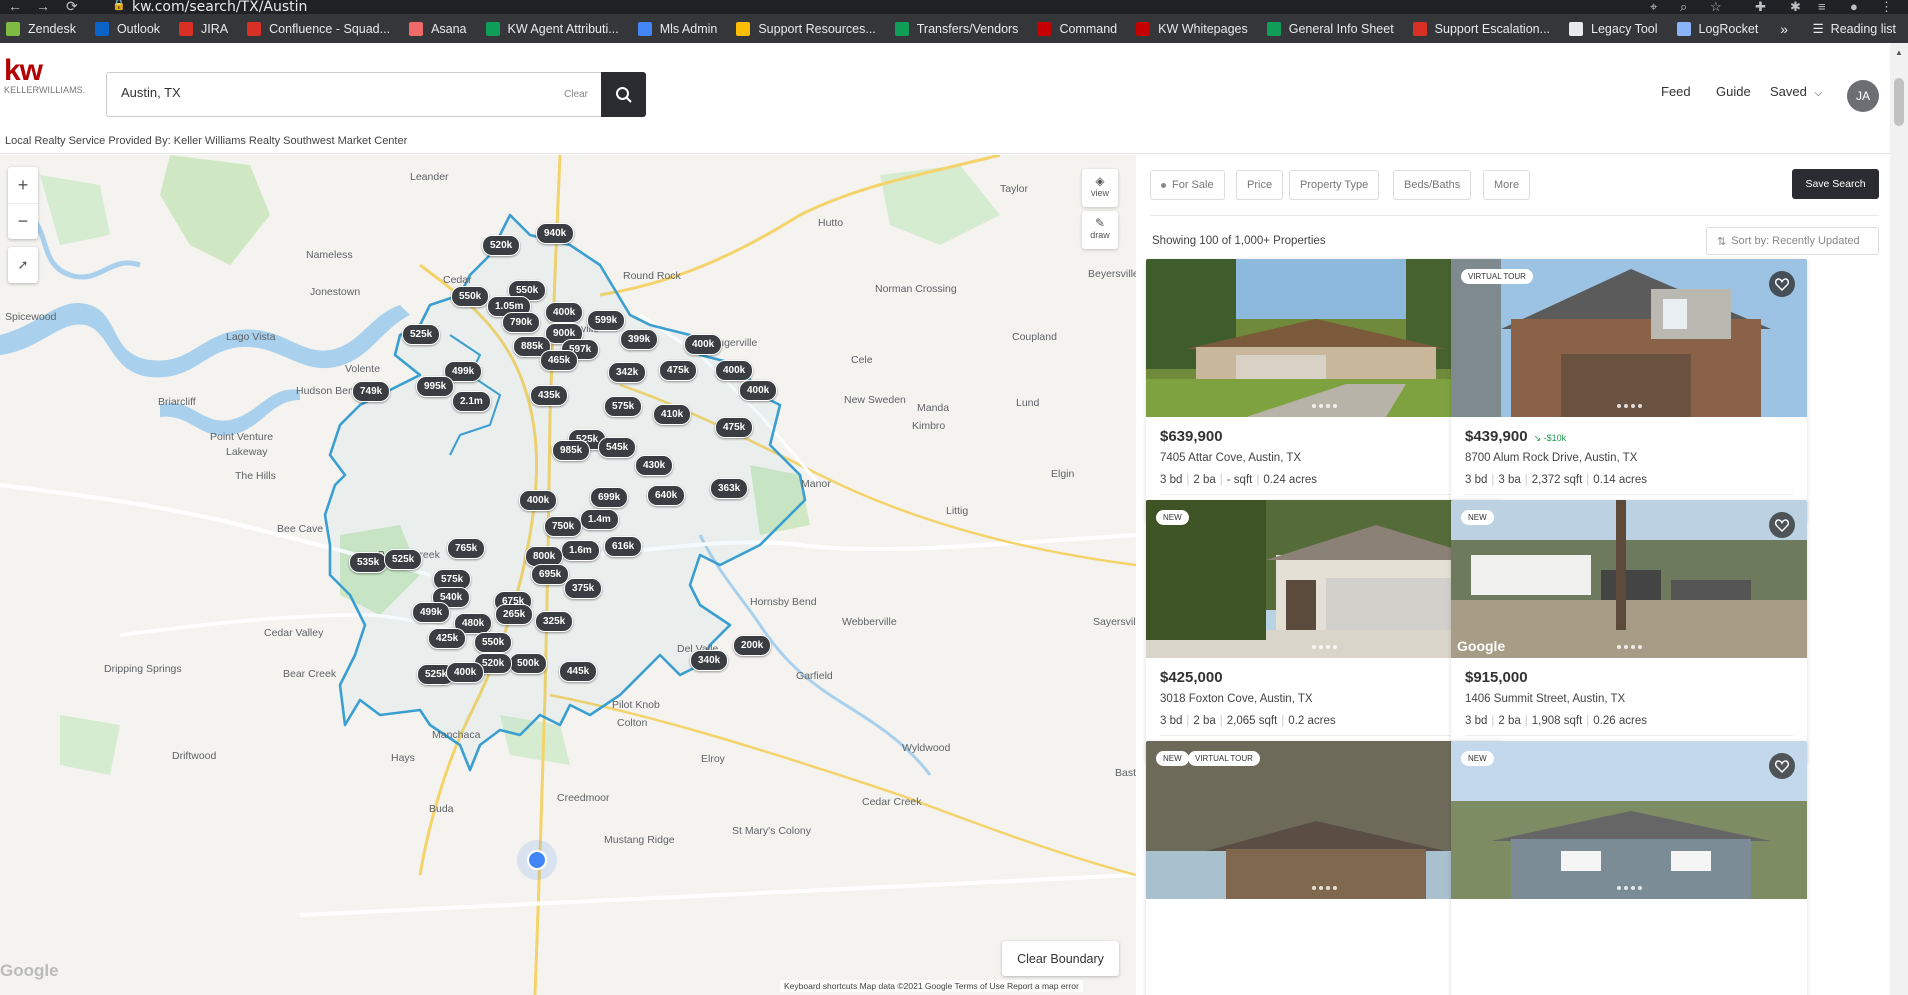  Describe the element at coordinates (1260, 185) in the screenshot. I see `filter-price: Price` at that location.